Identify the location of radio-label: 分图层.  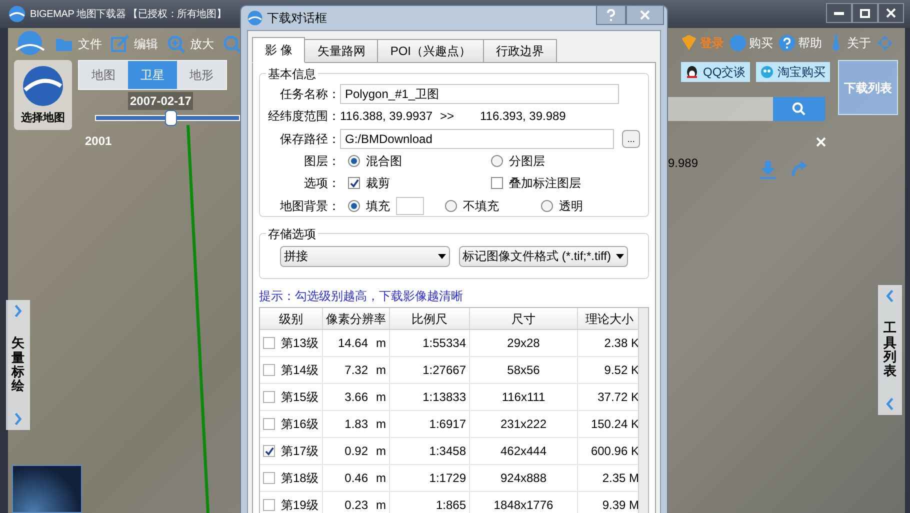
(527, 161).